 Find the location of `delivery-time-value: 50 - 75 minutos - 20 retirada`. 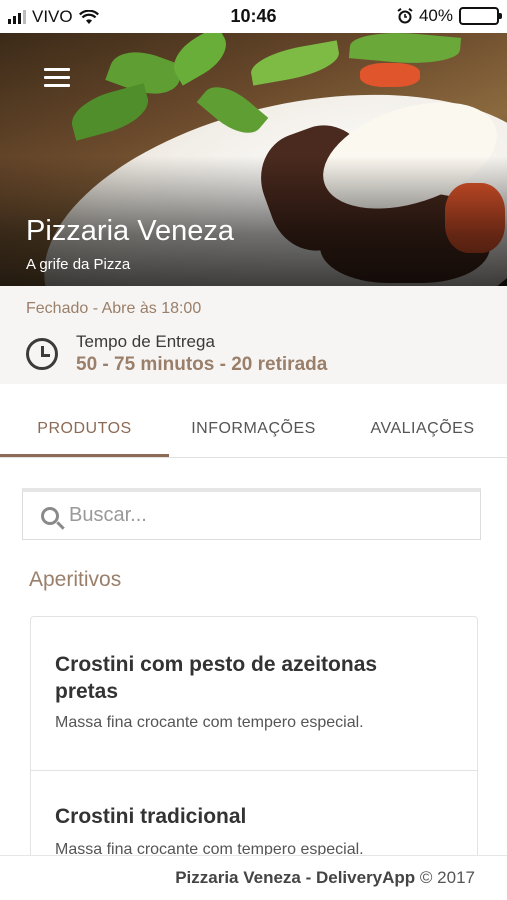

delivery-time-value: 50 - 75 minutos - 20 retirada is located at coordinates (202, 364).